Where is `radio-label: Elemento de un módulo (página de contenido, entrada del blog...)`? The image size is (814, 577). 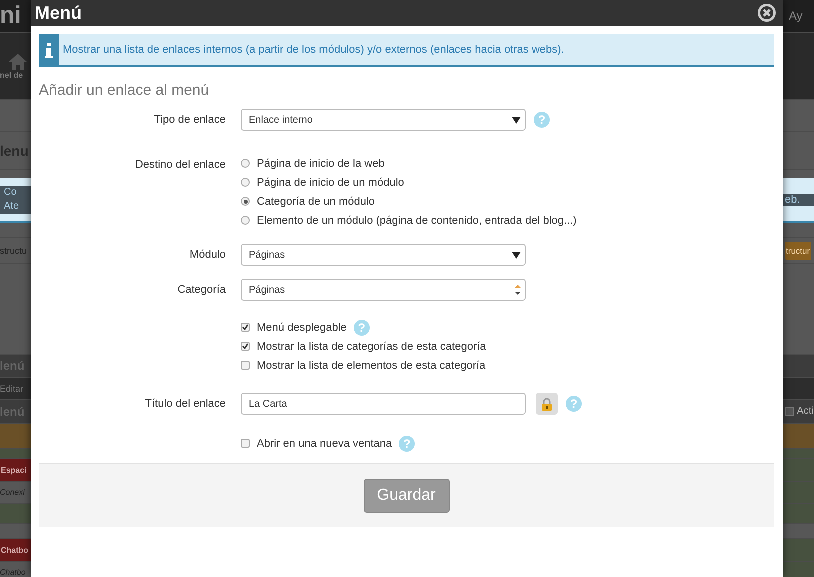
radio-label: Elemento de un módulo (página de contenido, entrada del blog...) is located at coordinates (417, 220).